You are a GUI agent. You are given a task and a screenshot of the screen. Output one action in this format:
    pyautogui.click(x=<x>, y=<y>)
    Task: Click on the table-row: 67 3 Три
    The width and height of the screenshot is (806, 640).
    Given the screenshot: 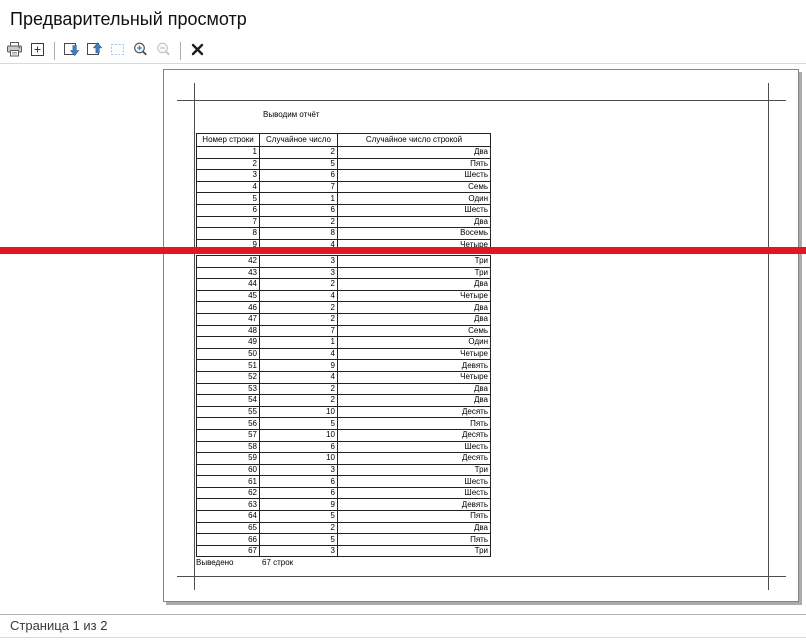 What is the action you would take?
    pyautogui.click(x=343, y=551)
    